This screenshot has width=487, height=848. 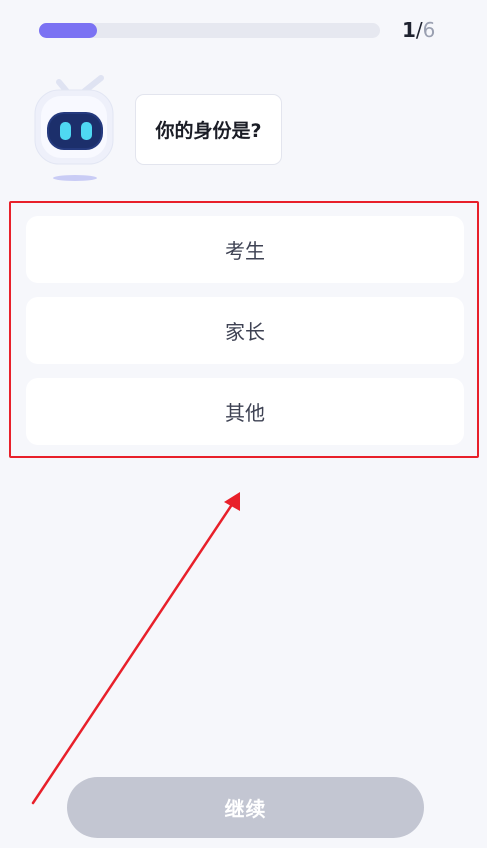 I want to click on progress-total: 6, so click(x=429, y=30).